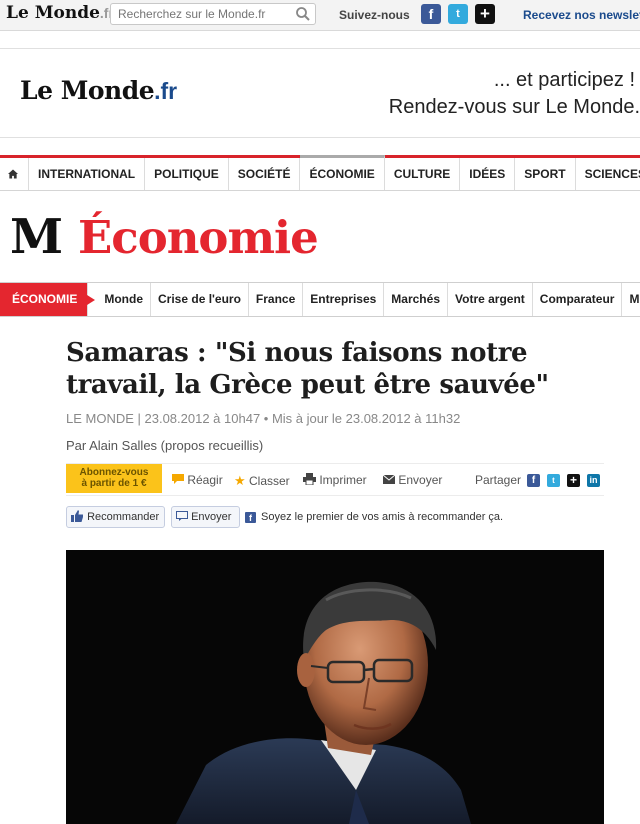 The width and height of the screenshot is (640, 824). I want to click on twitter-share-icon: t, so click(553, 480).